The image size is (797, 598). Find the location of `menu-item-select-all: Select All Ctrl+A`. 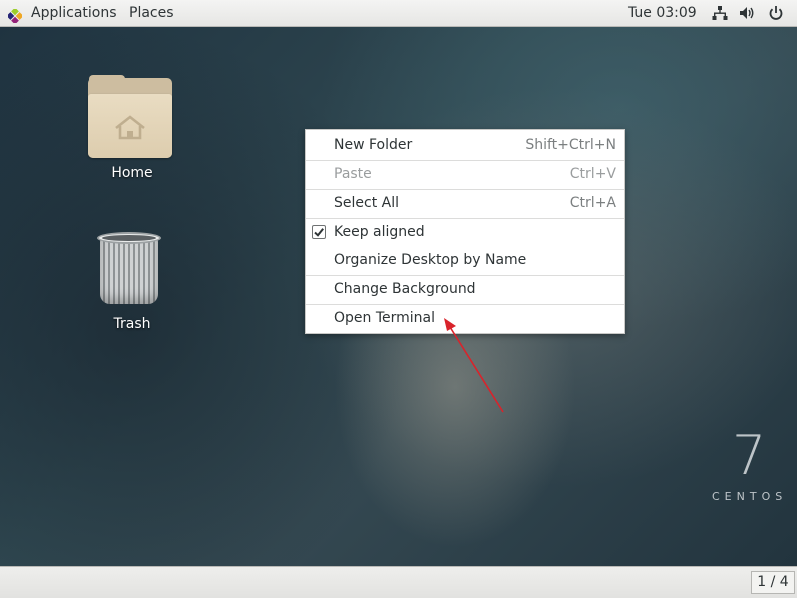

menu-item-select-all: Select All Ctrl+A is located at coordinates (465, 203).